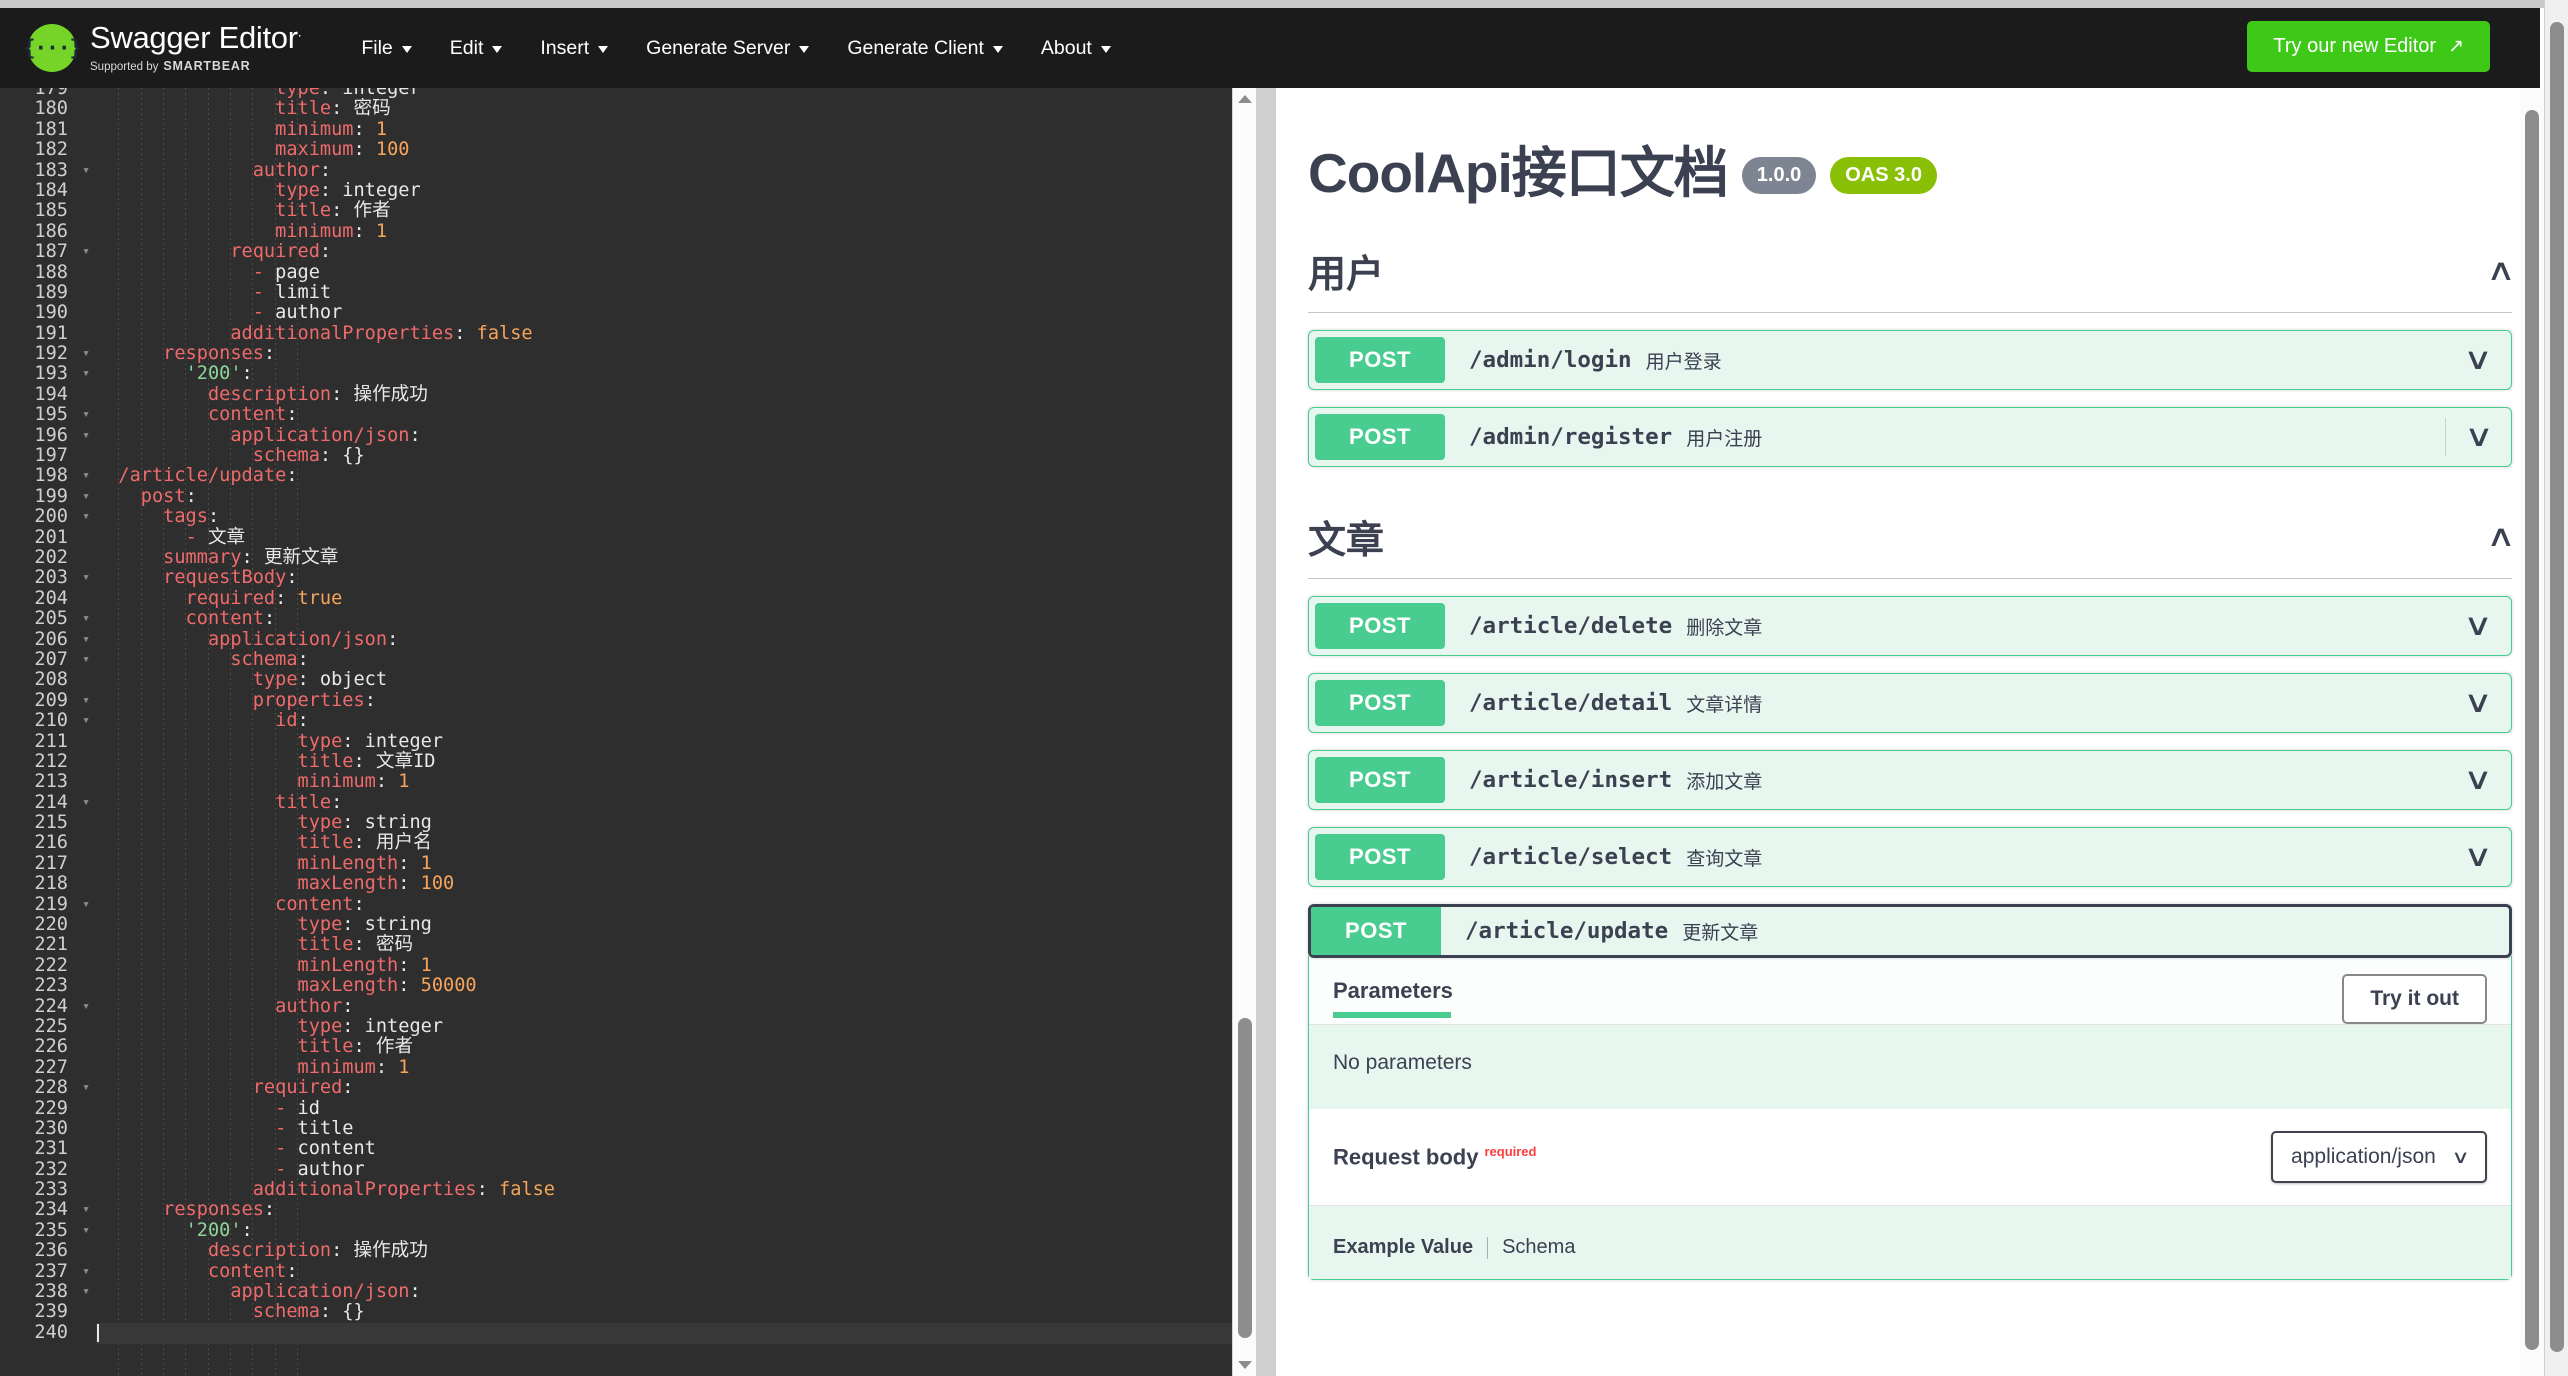 The width and height of the screenshot is (2568, 1376). What do you see at coordinates (1910, 857) in the screenshot?
I see `operation-header: POST /article/select 查询文章 ∨` at bounding box center [1910, 857].